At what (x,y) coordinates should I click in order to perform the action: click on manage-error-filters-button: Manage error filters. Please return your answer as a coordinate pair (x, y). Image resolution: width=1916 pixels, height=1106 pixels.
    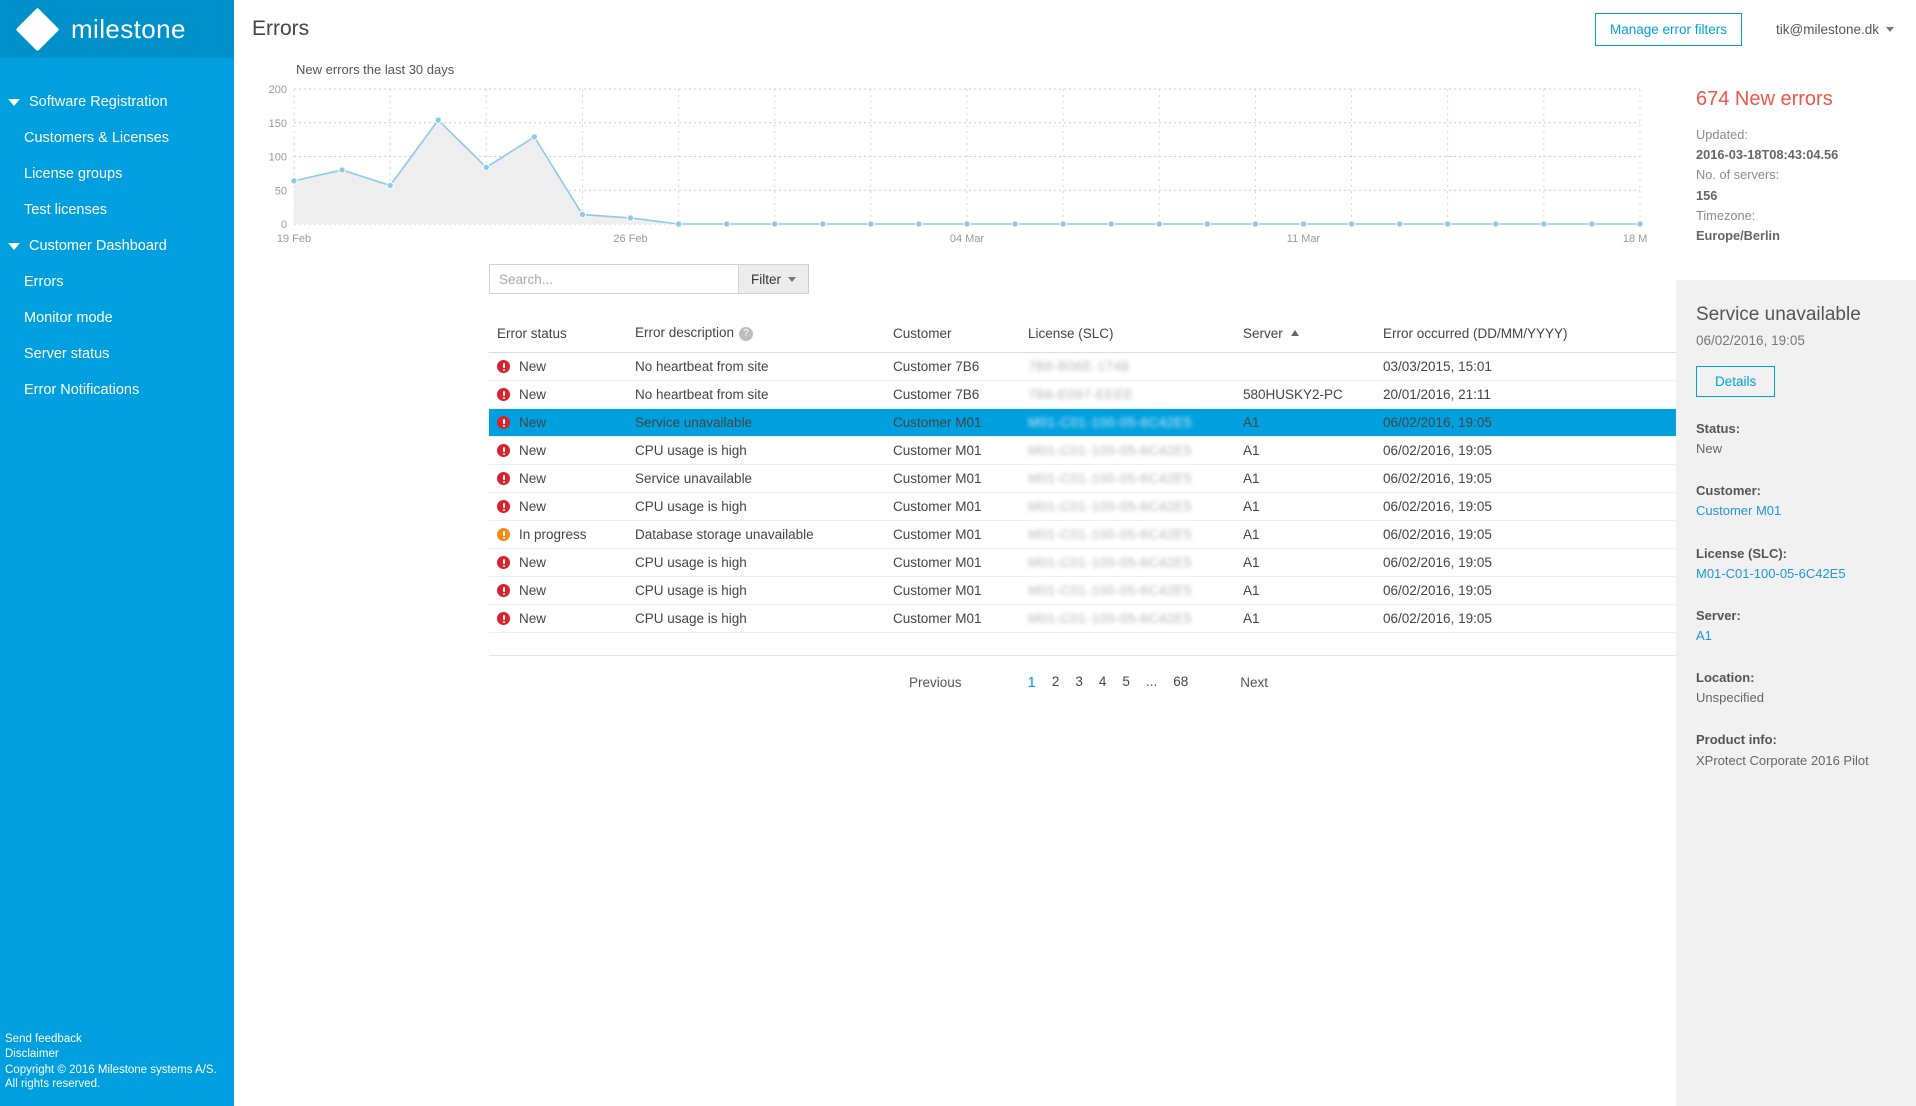
    Looking at the image, I should click on (1668, 29).